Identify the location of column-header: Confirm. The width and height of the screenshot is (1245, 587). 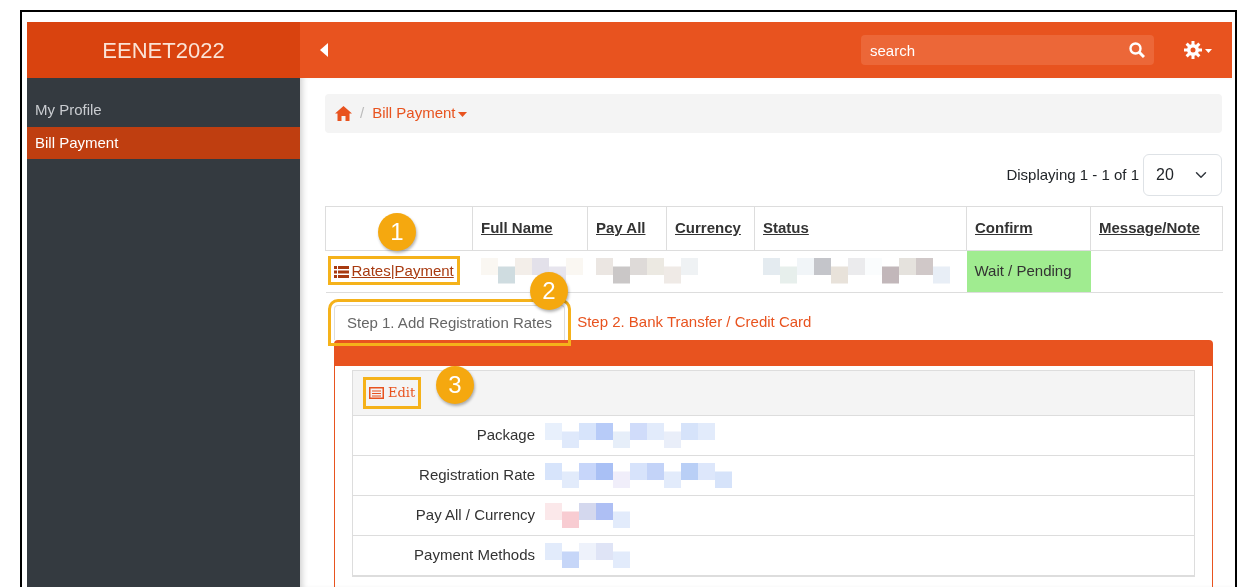
(1004, 227).